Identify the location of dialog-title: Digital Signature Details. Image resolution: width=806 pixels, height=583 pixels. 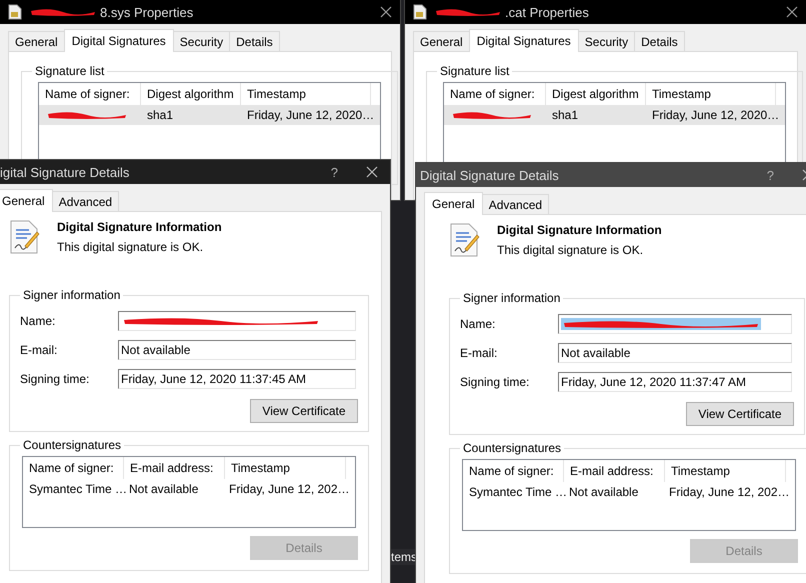
(489, 175).